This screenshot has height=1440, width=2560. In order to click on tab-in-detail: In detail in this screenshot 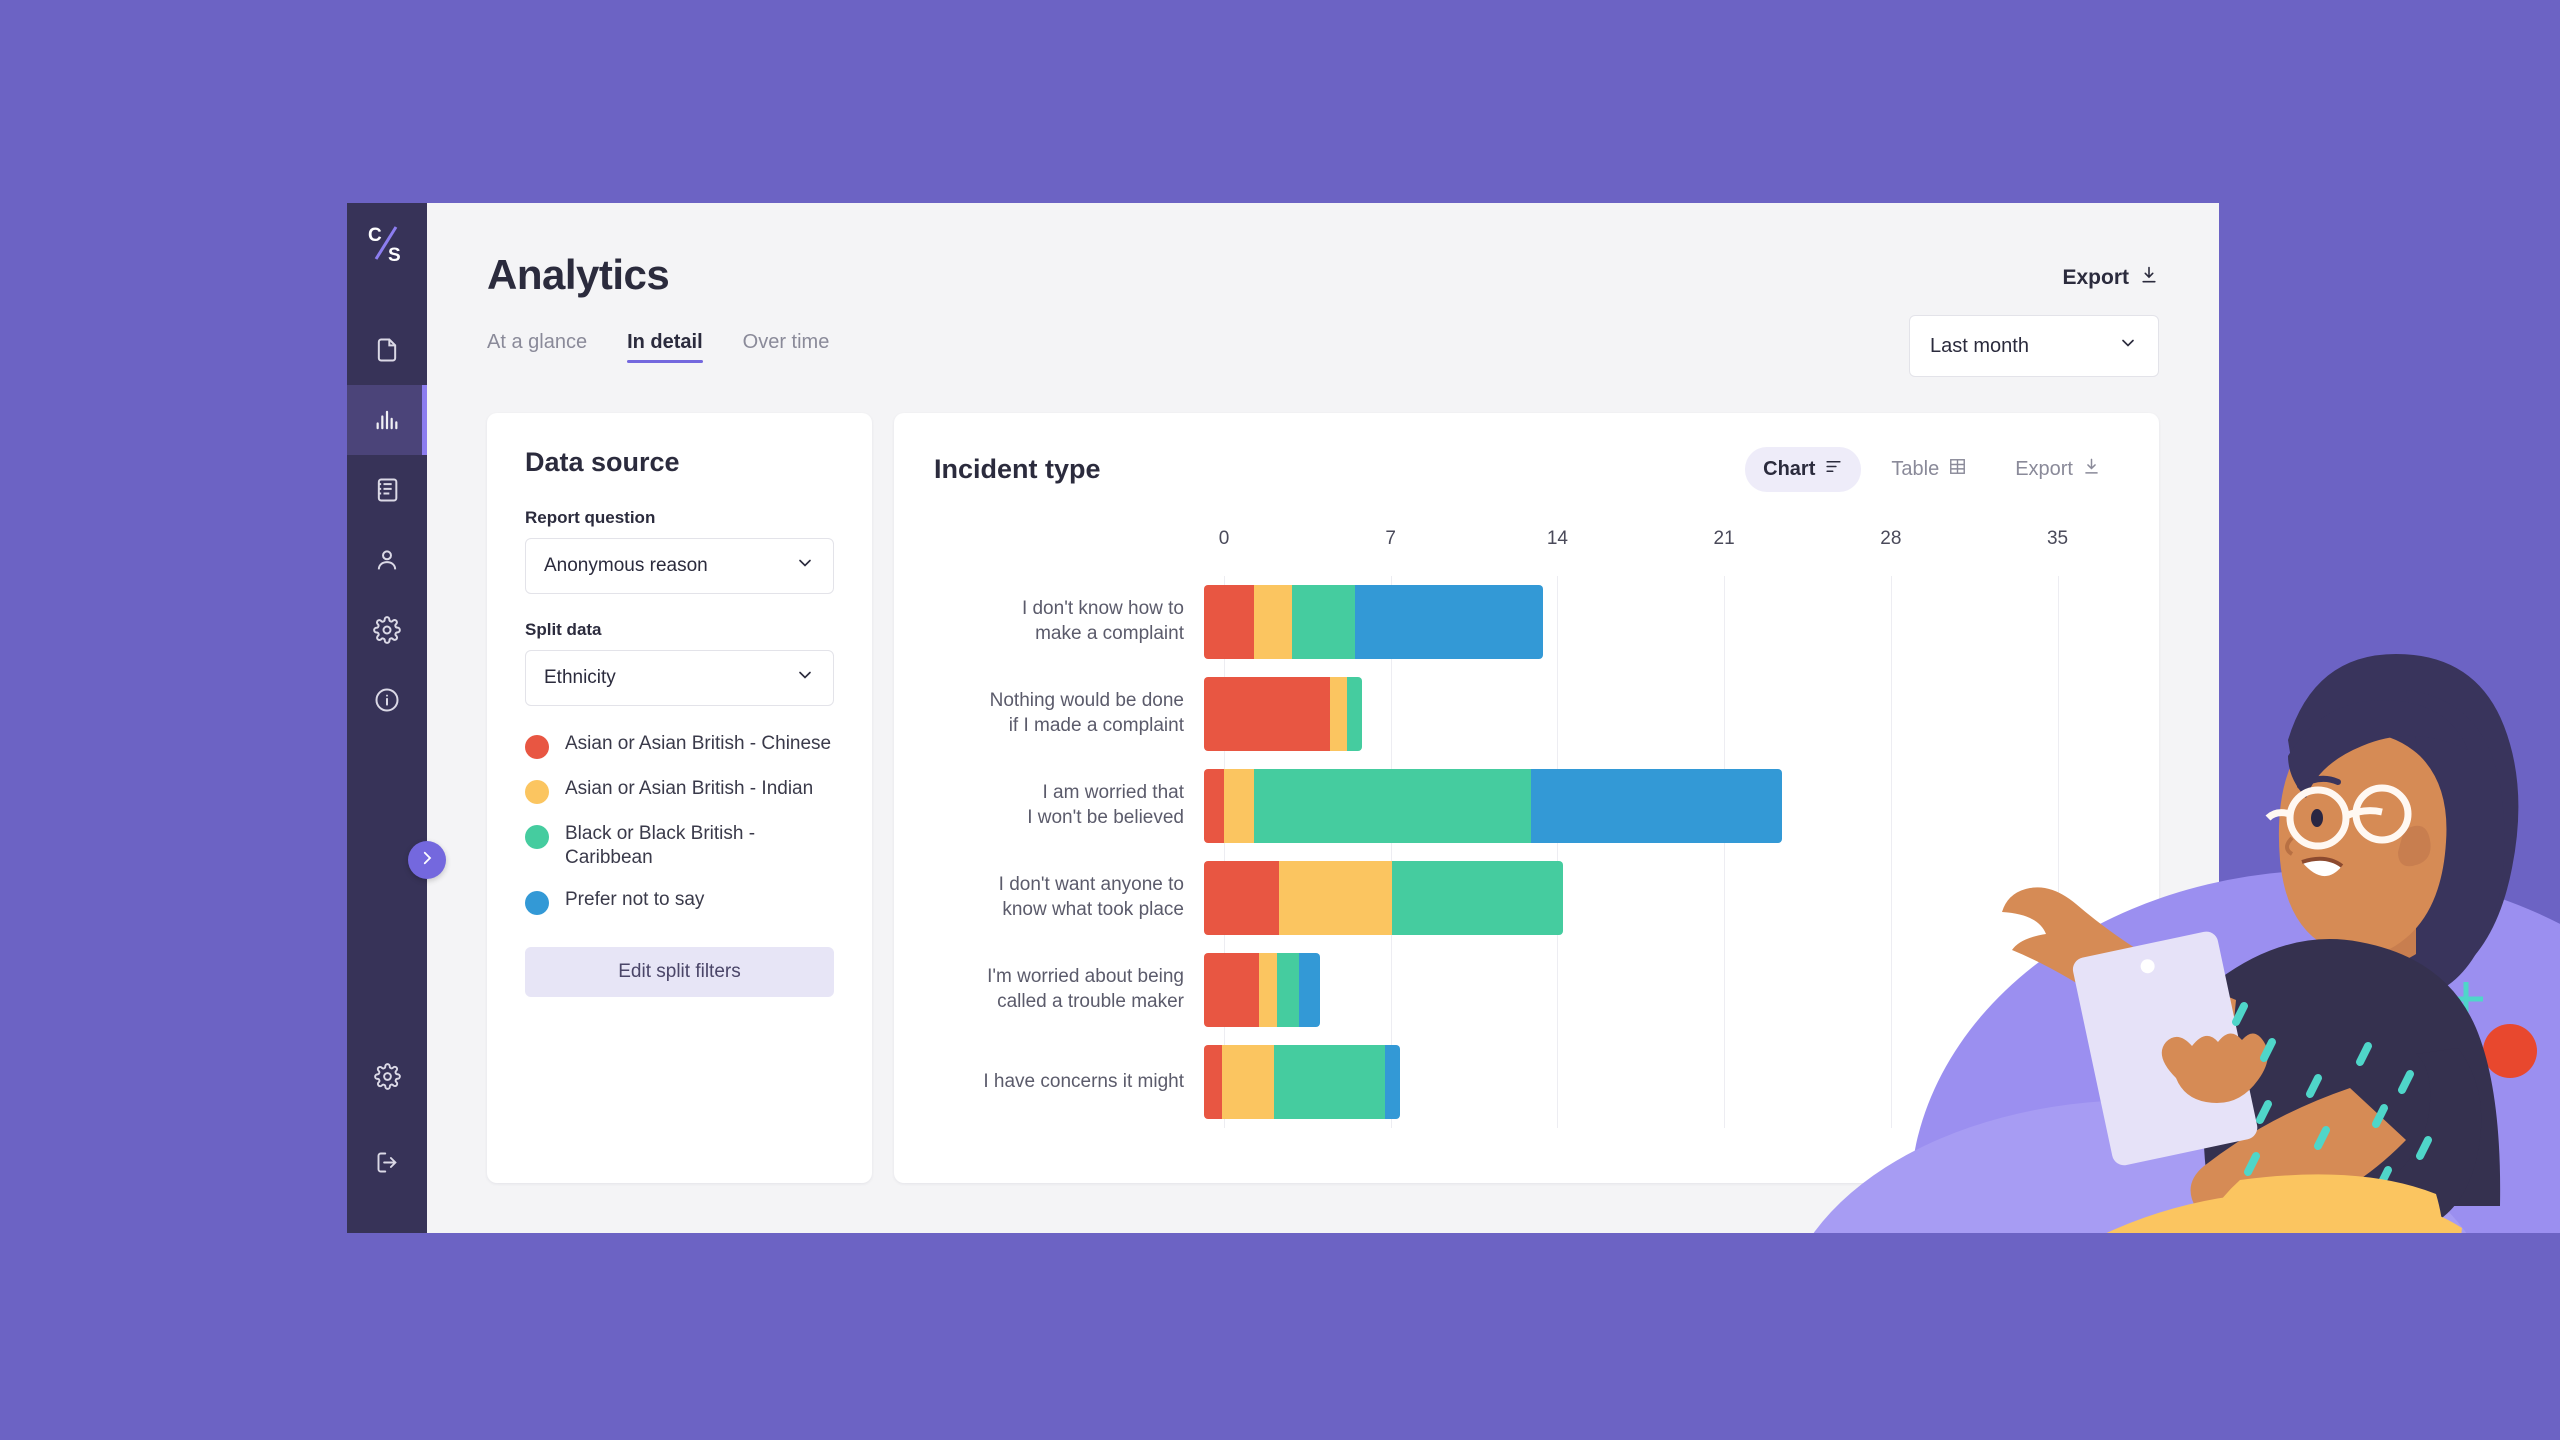, I will do `click(665, 347)`.